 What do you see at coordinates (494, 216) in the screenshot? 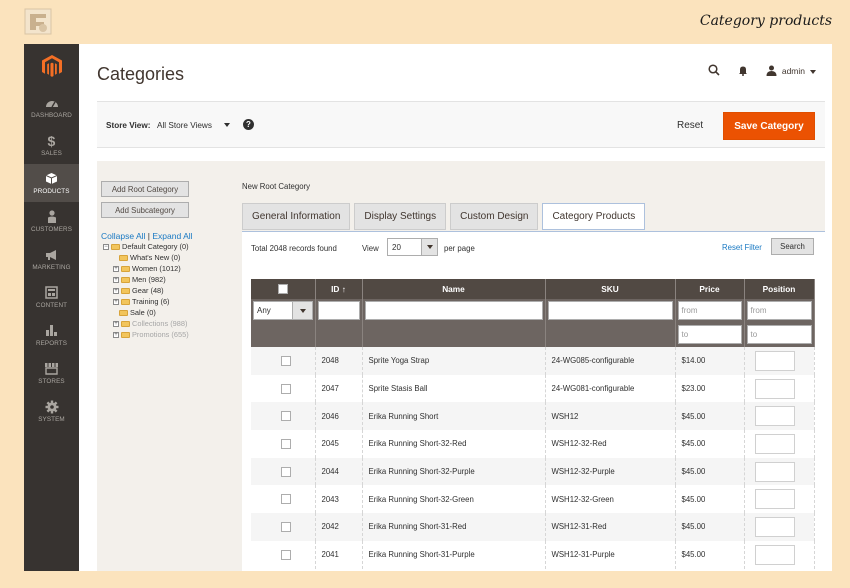
I see `tab-custom-design: Custom Design` at bounding box center [494, 216].